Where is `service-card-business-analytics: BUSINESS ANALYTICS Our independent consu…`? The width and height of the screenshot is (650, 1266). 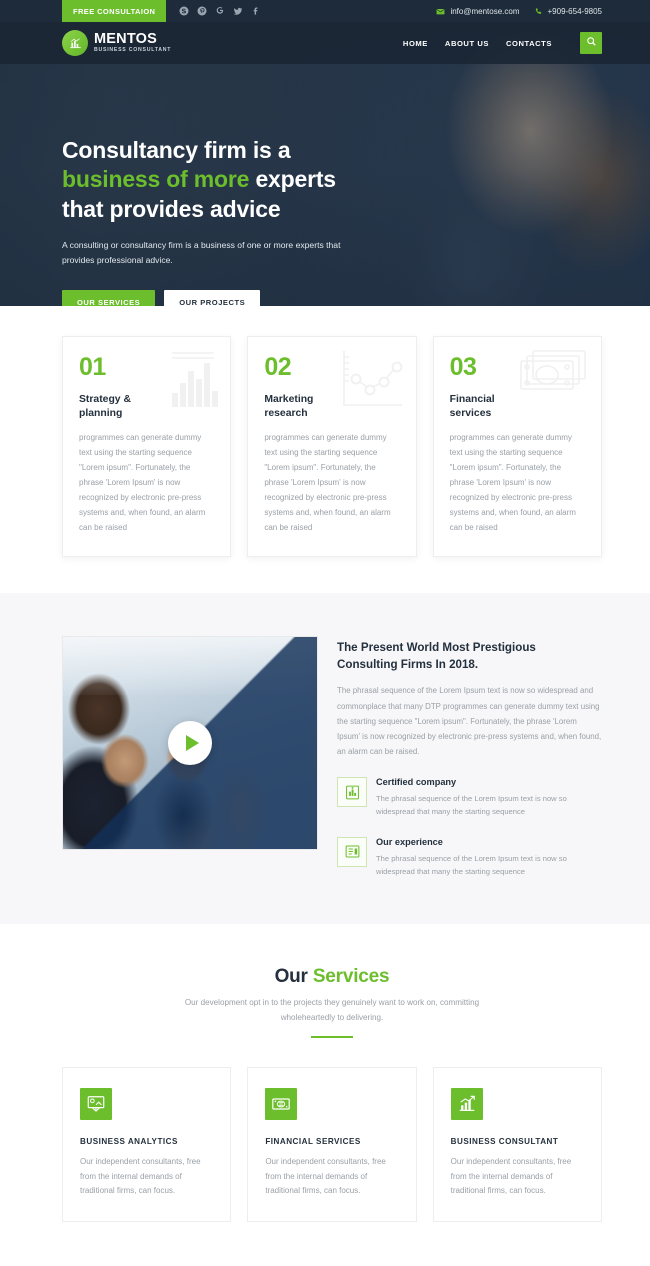
service-card-business-analytics: BUSINESS ANALYTICS Our independent consu… is located at coordinates (147, 1144).